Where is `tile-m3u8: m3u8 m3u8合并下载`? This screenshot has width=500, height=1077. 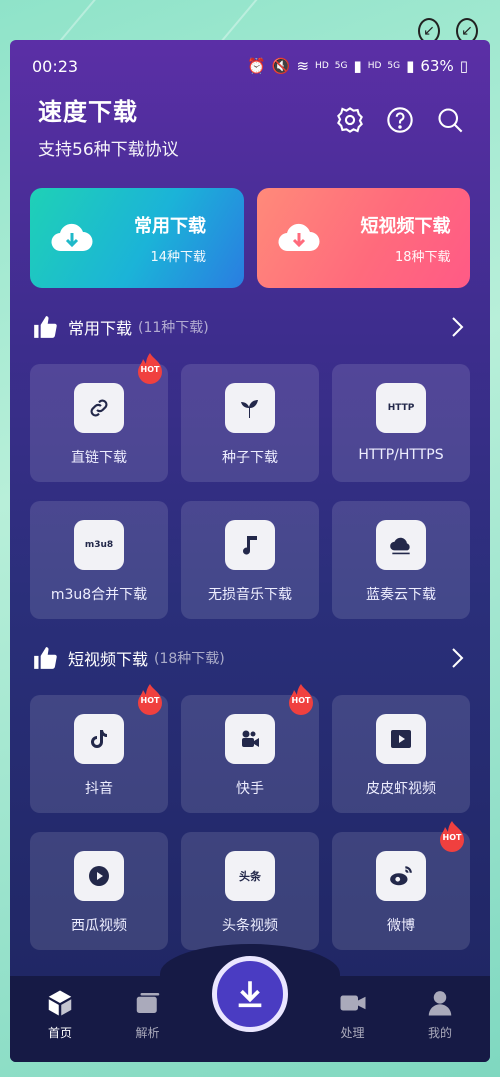
tile-m3u8: m3u8 m3u8合并下载 is located at coordinates (99, 560).